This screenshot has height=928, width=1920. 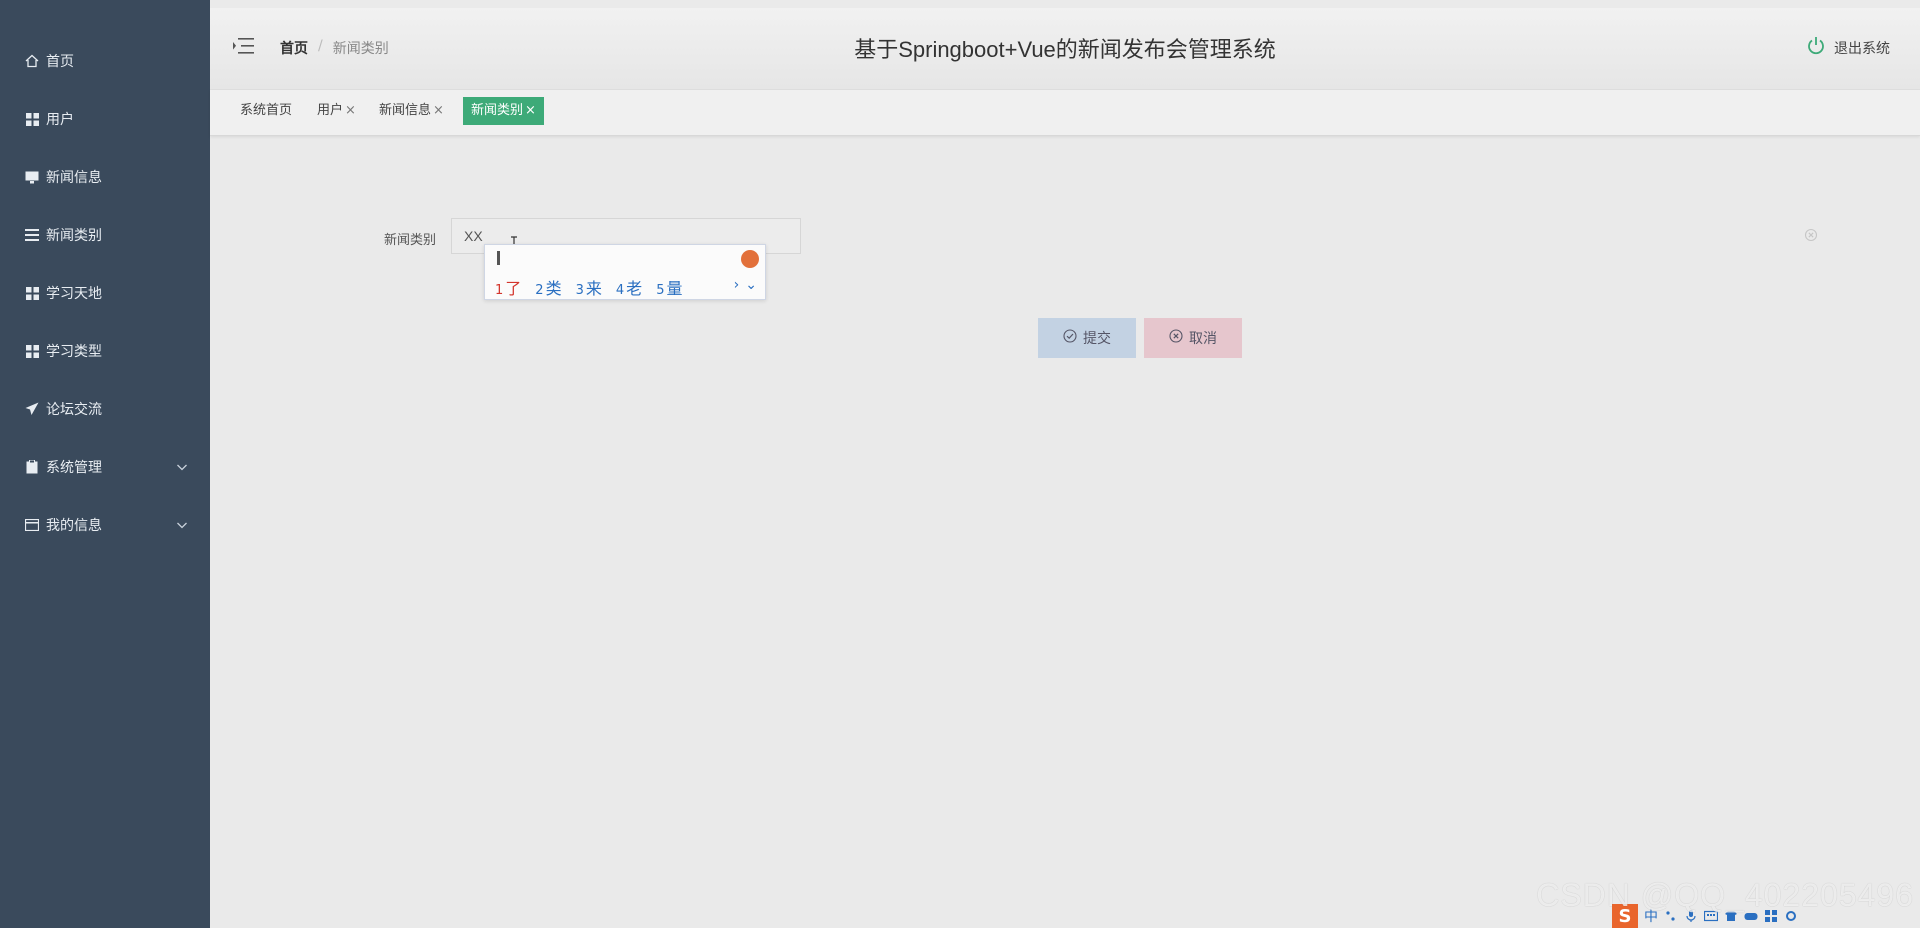 What do you see at coordinates (1725, 895) in the screenshot?
I see `watermark: CSDN @QQ_402205496` at bounding box center [1725, 895].